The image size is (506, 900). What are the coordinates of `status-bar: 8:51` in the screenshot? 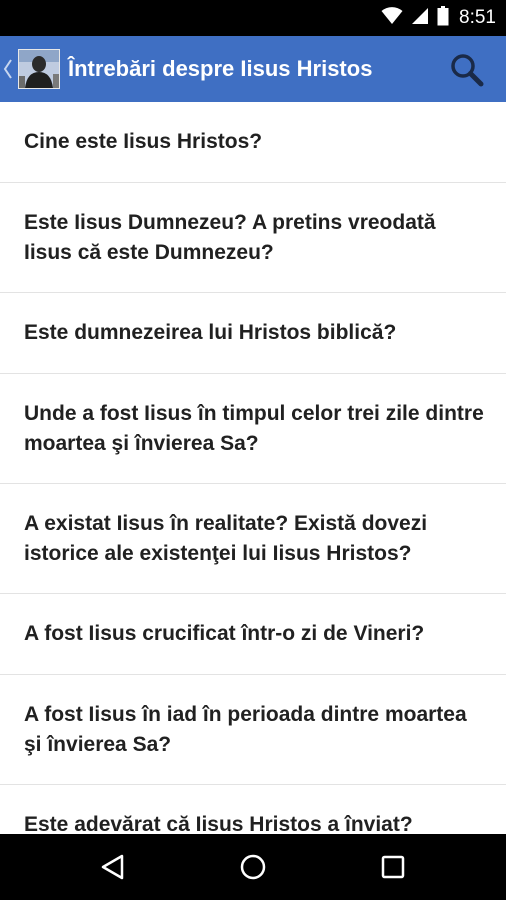 It's located at (253, 18).